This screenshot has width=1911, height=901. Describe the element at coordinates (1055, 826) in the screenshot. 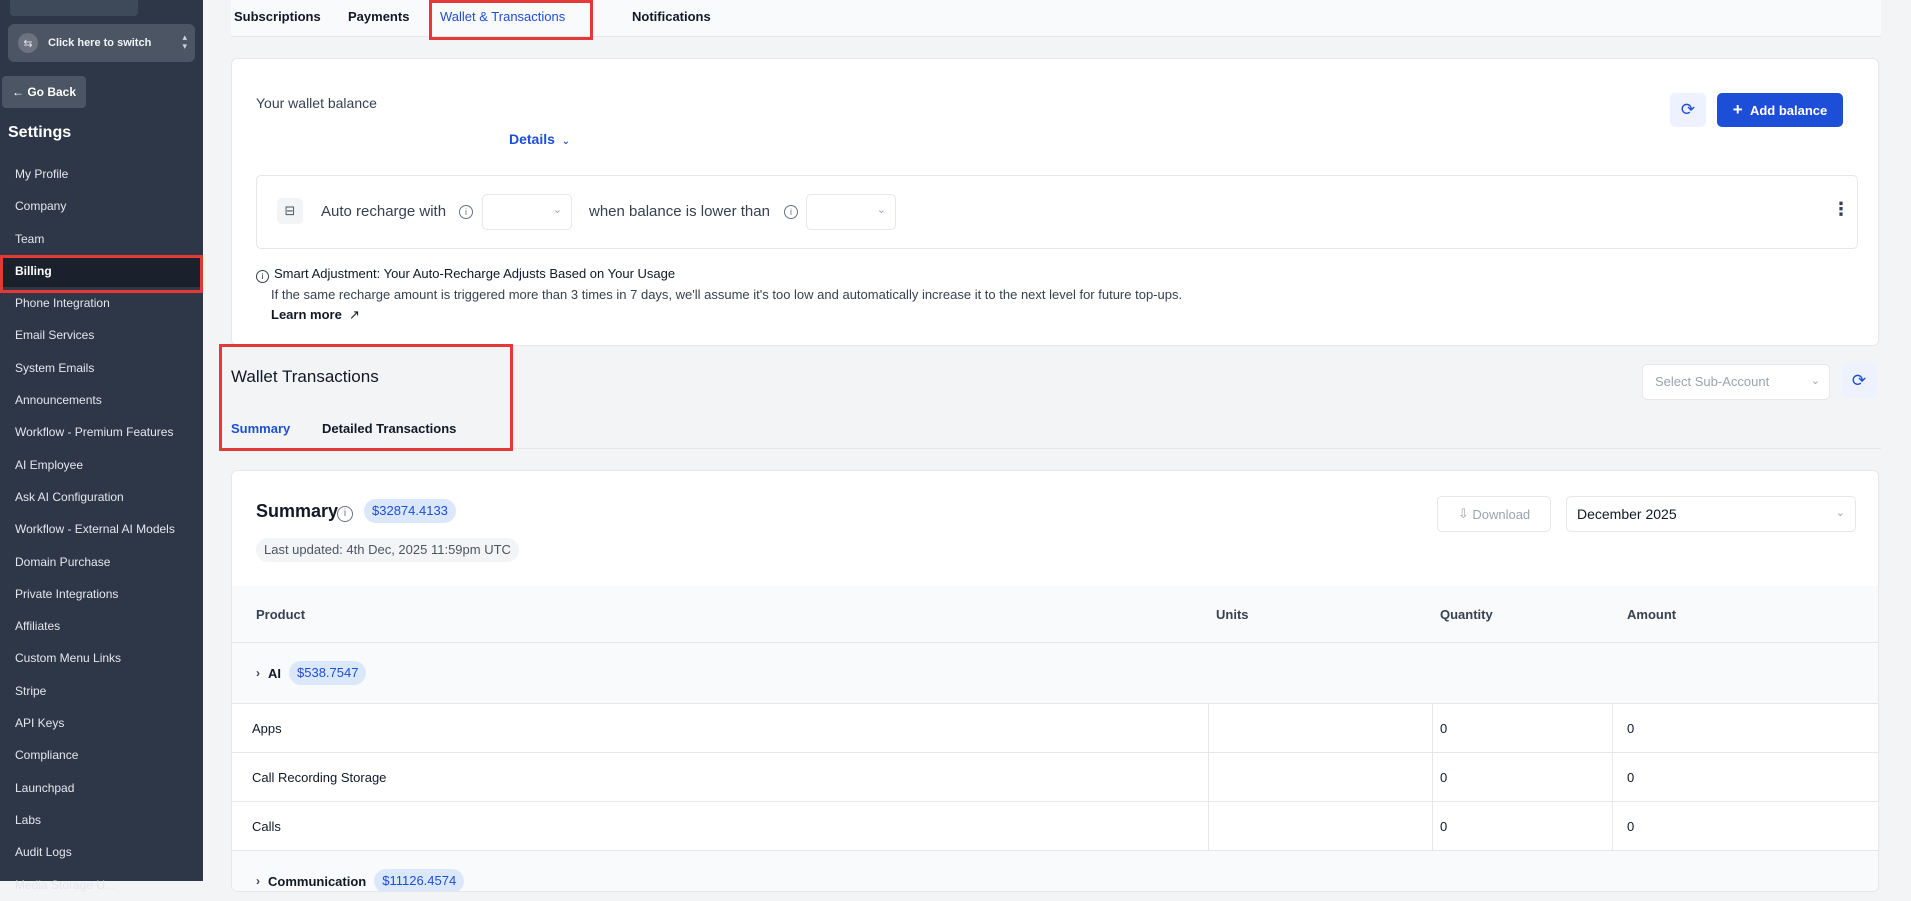

I see `table-row: Calls 0 0` at that location.